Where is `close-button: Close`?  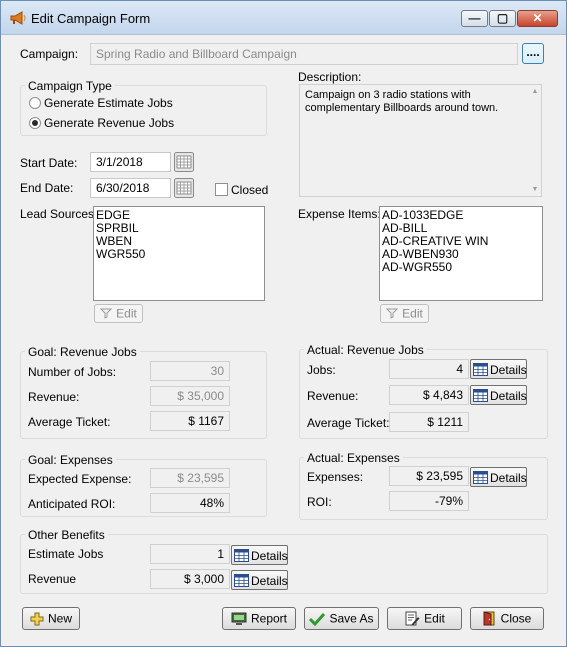
close-button: Close is located at coordinates (507, 618).